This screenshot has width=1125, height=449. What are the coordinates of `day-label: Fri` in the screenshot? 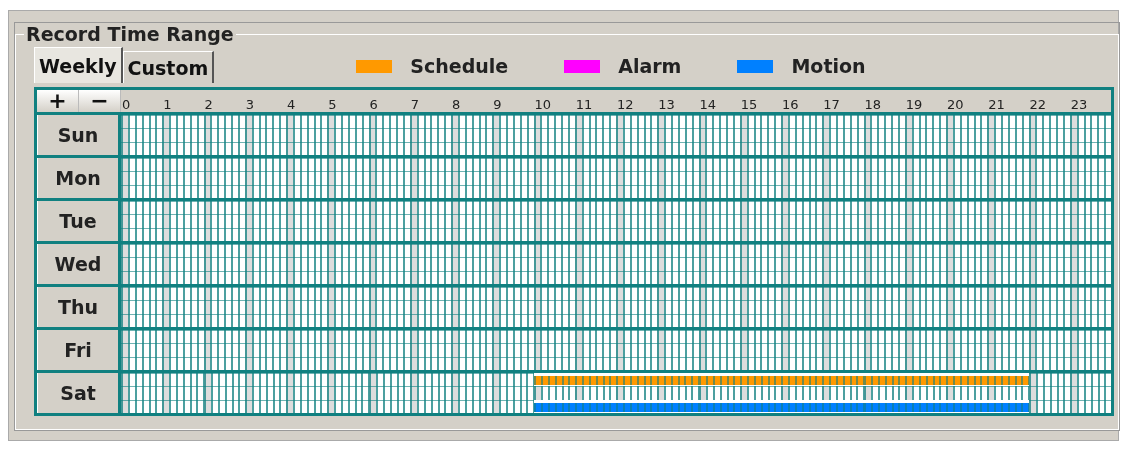 It's located at (79, 350).